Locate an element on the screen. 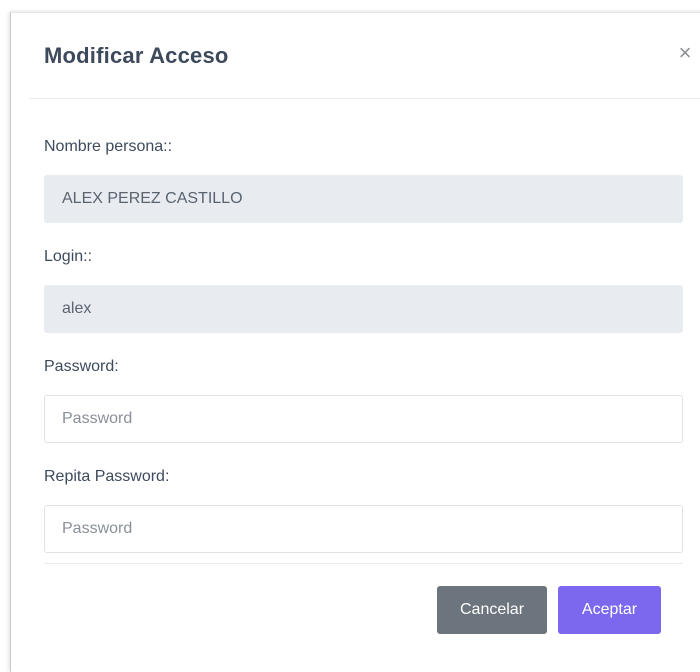  password-label: Password: is located at coordinates (81, 366).